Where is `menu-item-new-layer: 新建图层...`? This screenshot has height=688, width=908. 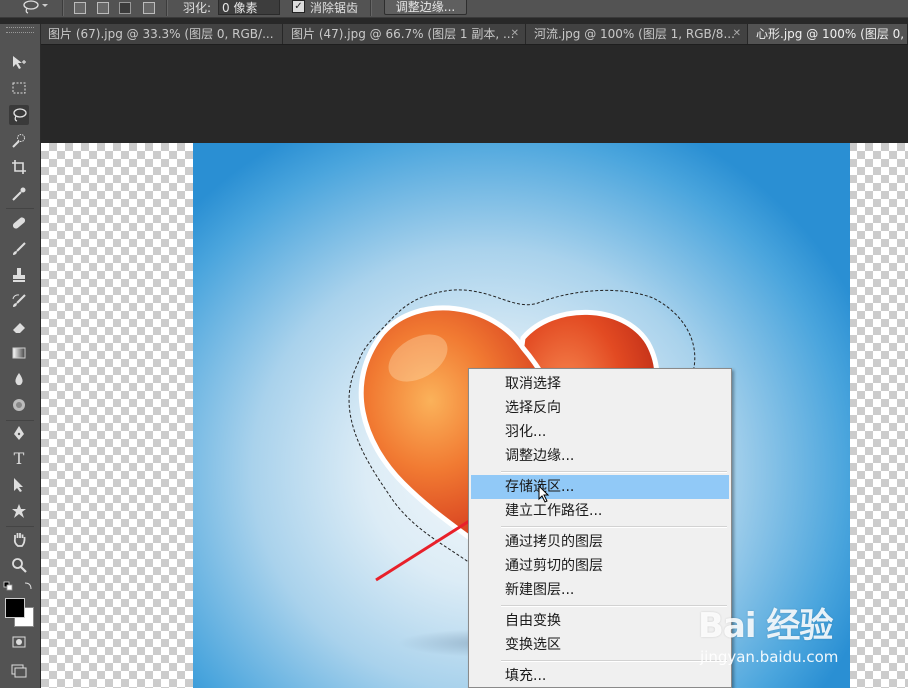
menu-item-new-layer: 新建图层... is located at coordinates (600, 590).